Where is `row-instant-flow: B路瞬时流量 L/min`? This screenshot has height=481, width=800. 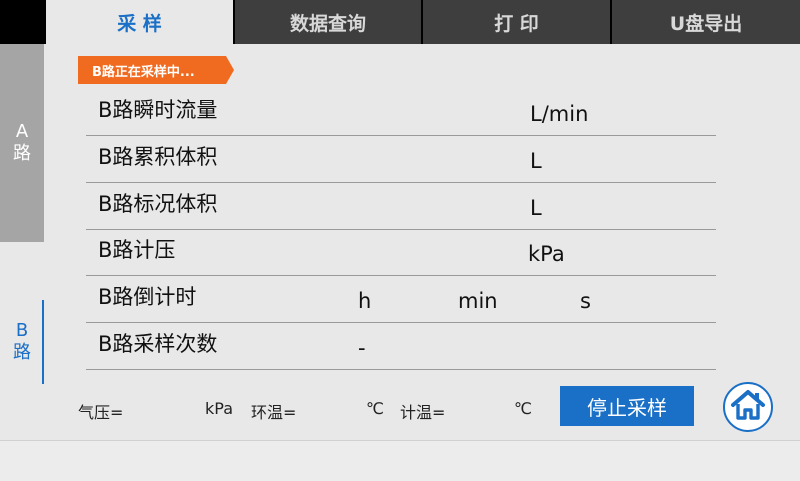 row-instant-flow: B路瞬时流量 L/min is located at coordinates (401, 113).